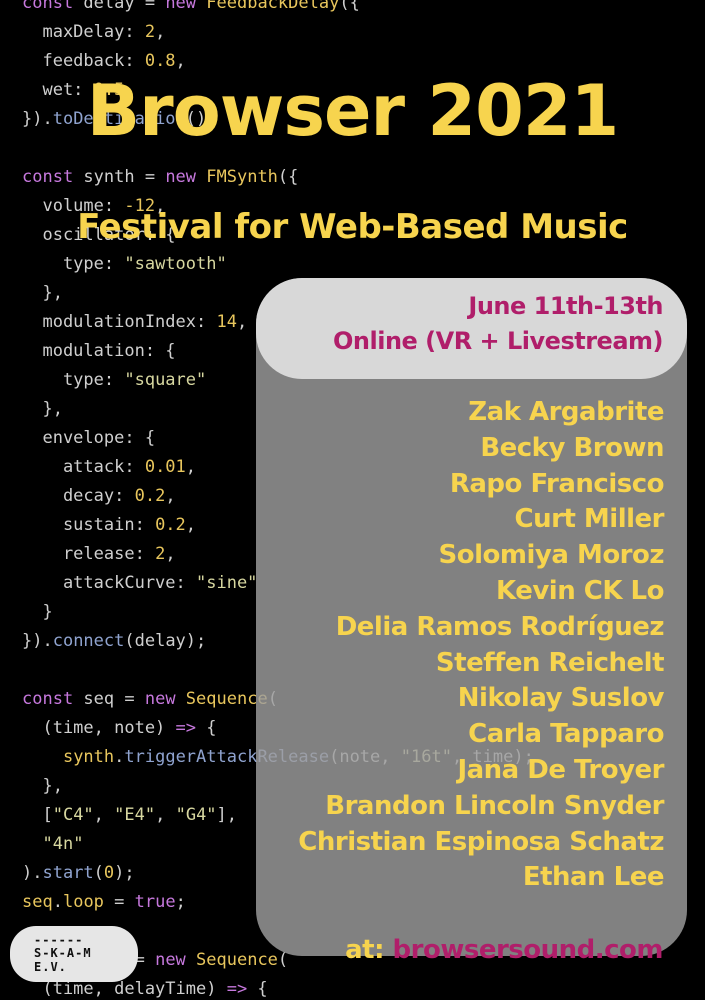 The width and height of the screenshot is (705, 1000). What do you see at coordinates (237, 960) in the screenshot?
I see `code-token: Sequence` at bounding box center [237, 960].